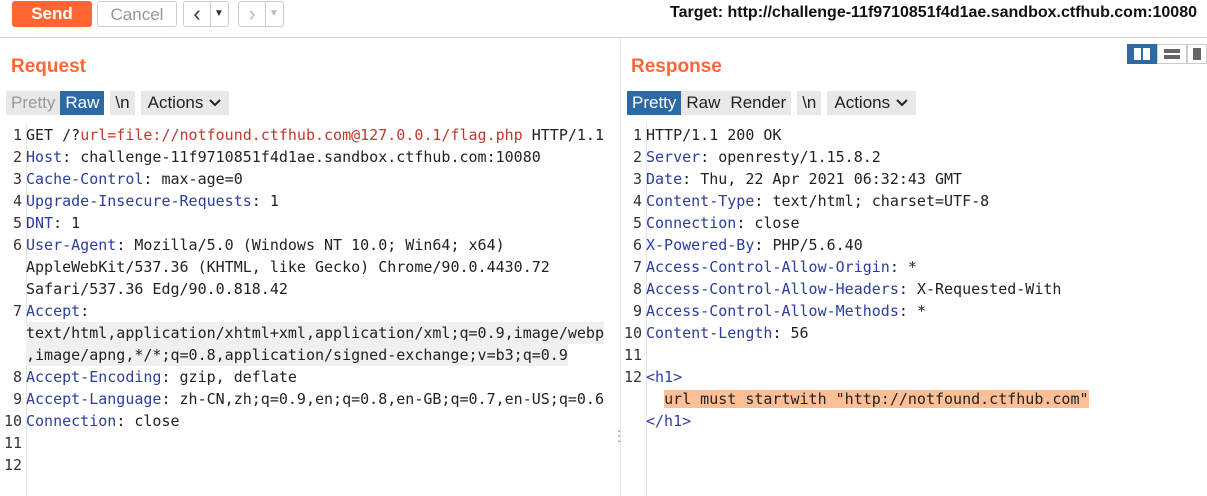  Describe the element at coordinates (94, 399) in the screenshot. I see `header-name: Accept-Language` at that location.